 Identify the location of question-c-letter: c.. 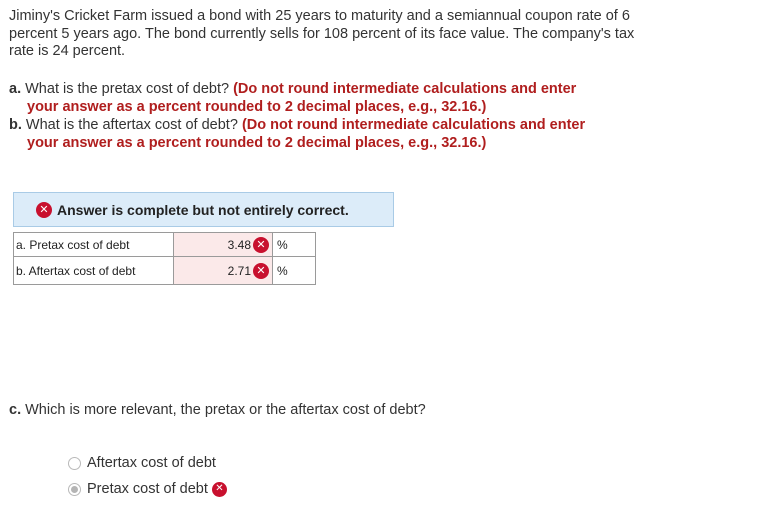
(15, 410).